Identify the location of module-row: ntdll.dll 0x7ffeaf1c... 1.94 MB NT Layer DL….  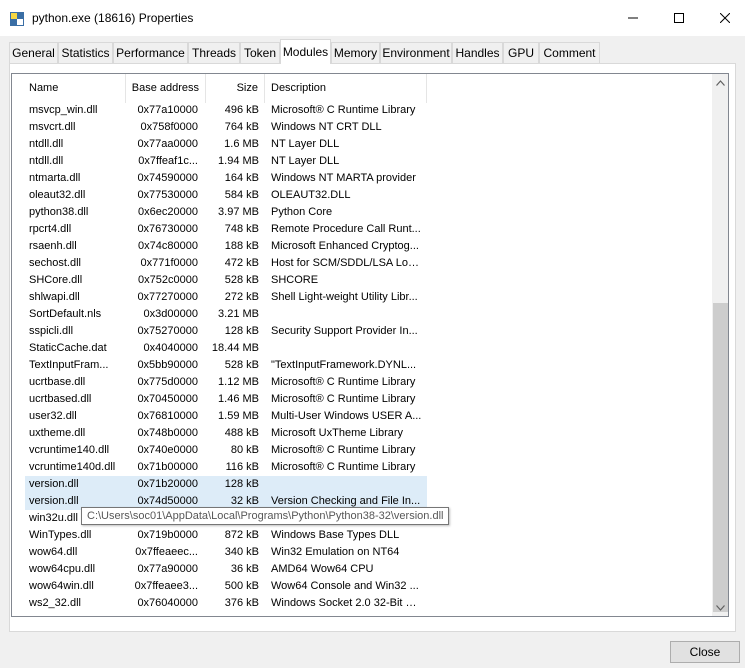
(362, 161).